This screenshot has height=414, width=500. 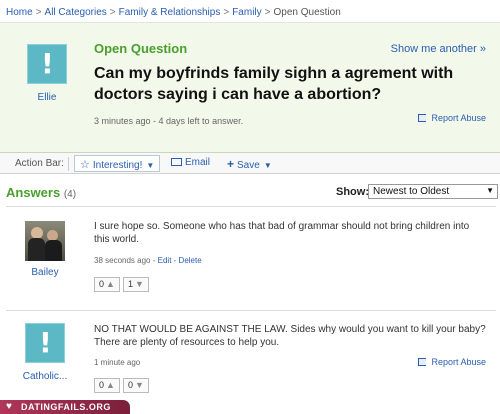 I want to click on save-button: + Save ▼, so click(x=249, y=163).